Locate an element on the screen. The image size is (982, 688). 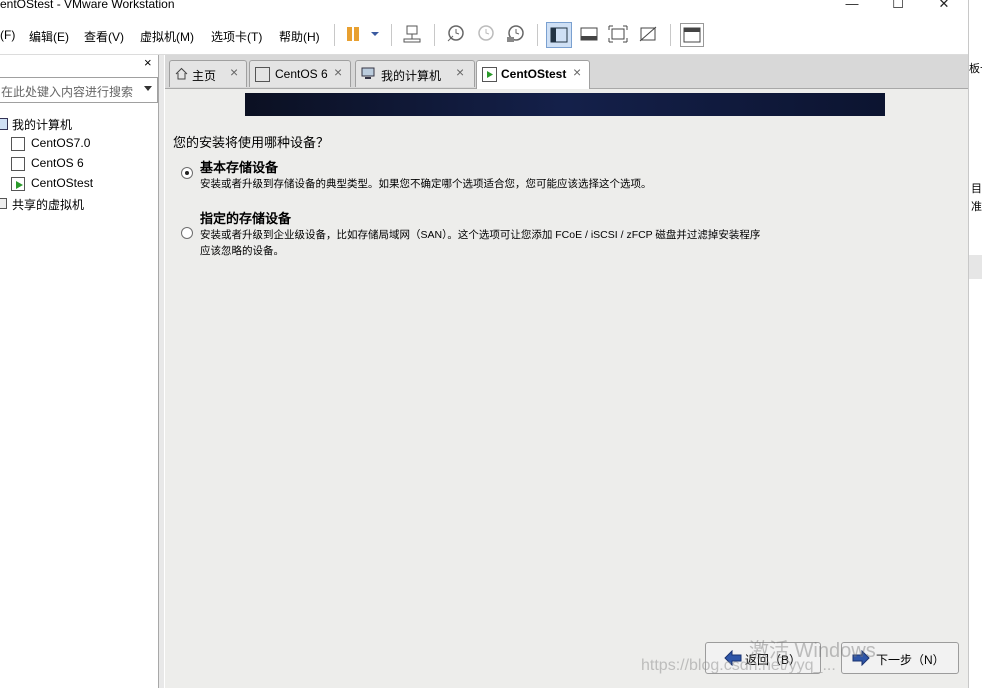
search-placeholder: 在此处键入内容进行搜索 is located at coordinates (67, 92).